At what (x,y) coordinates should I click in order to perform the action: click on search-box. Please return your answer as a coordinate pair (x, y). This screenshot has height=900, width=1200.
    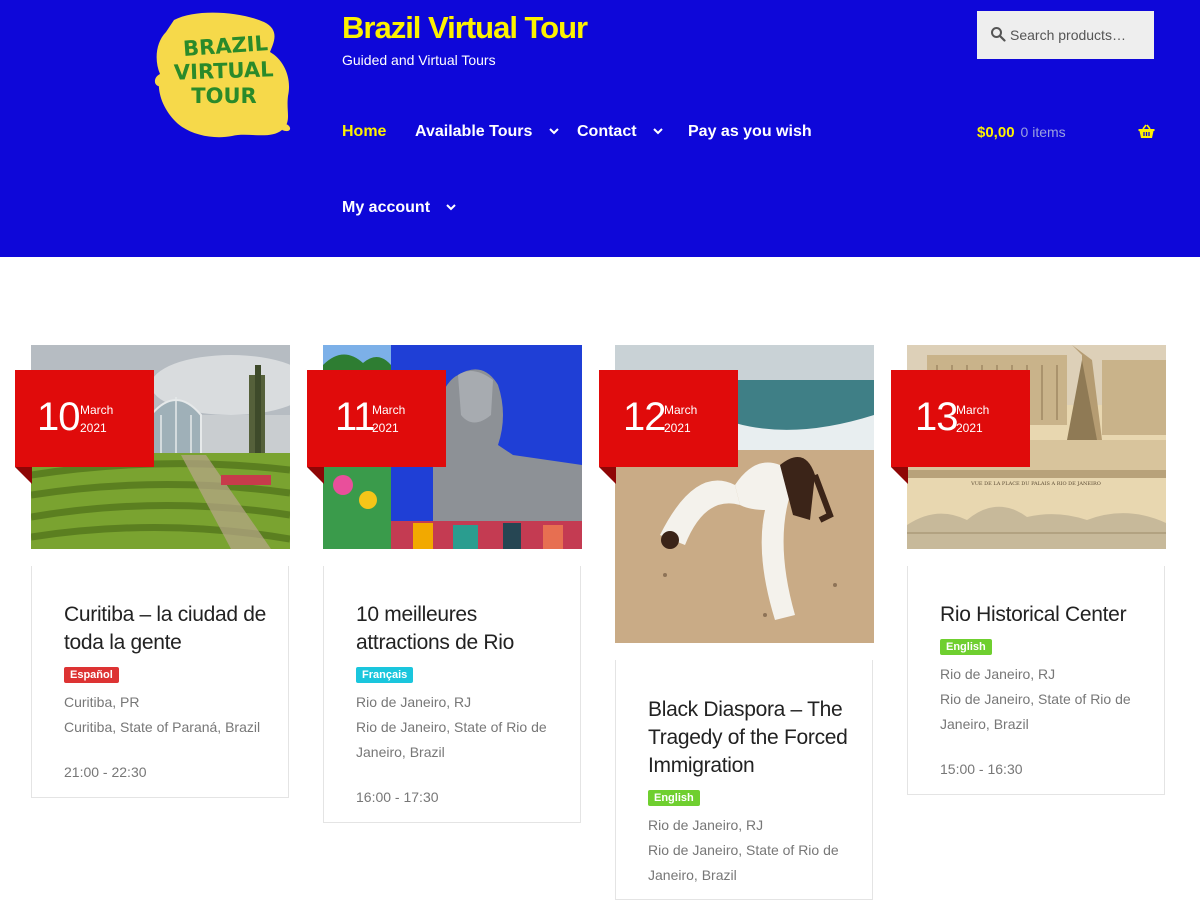
    Looking at the image, I should click on (1065, 35).